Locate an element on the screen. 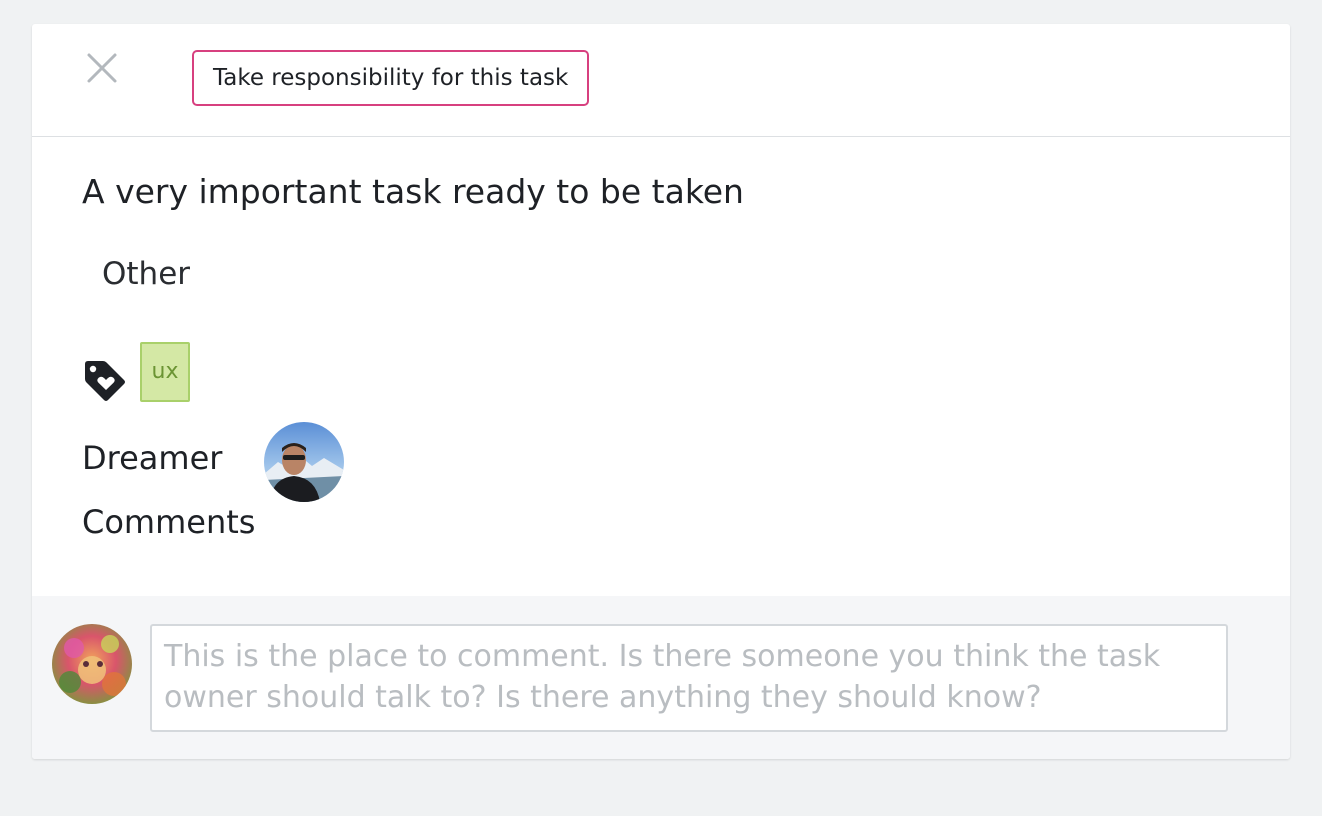 This screenshot has width=1322, height=816. comments-label: Comments is located at coordinates (169, 522).